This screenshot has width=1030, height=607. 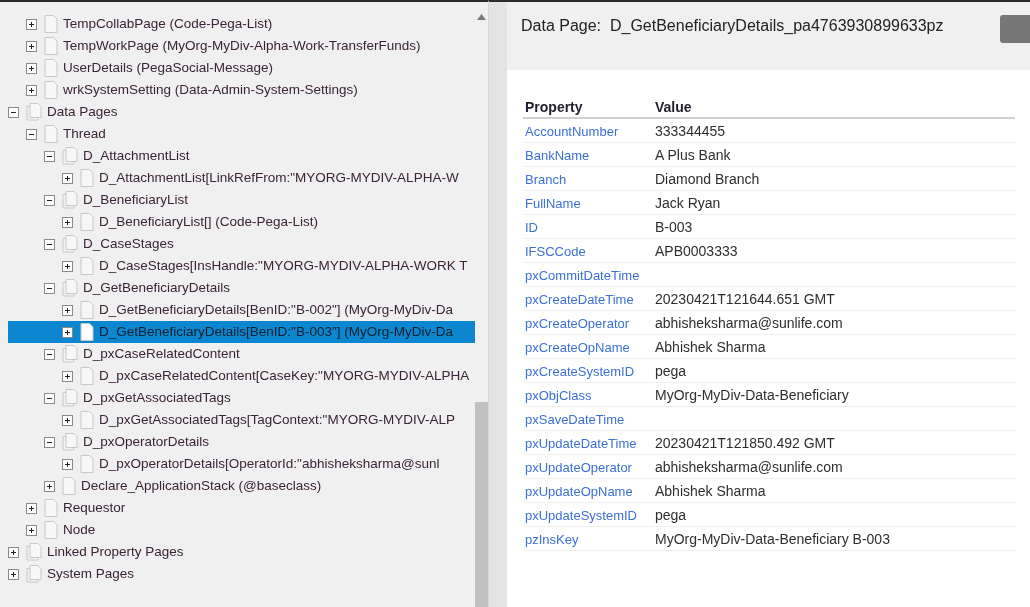 I want to click on tree-item: D_pxGetAssociatedTags[TagContext:"MYORG-MYDIV-ALP, so click(x=241, y=420).